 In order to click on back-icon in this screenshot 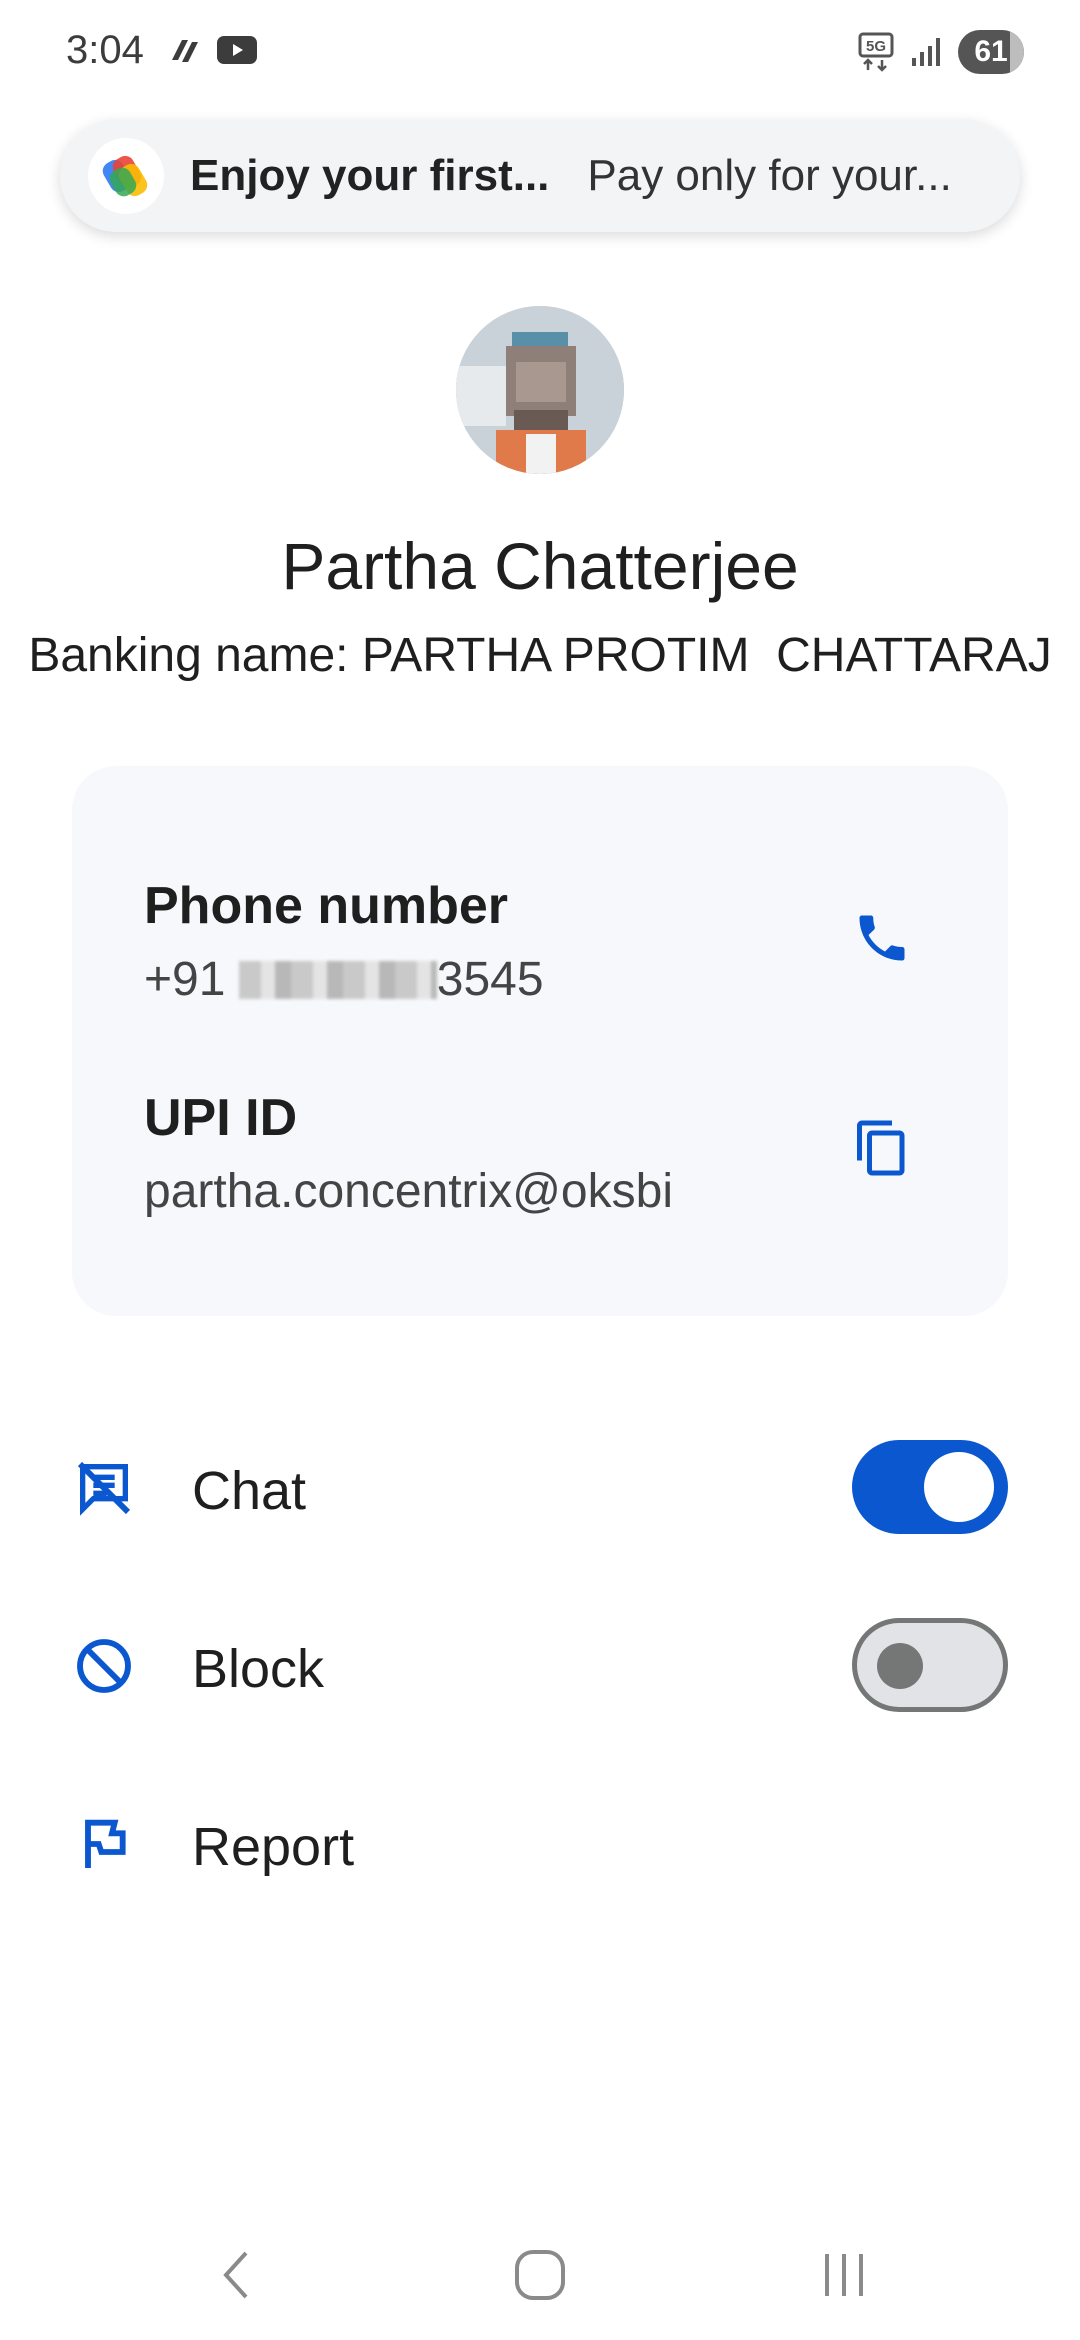, I will do `click(235, 2275)`.